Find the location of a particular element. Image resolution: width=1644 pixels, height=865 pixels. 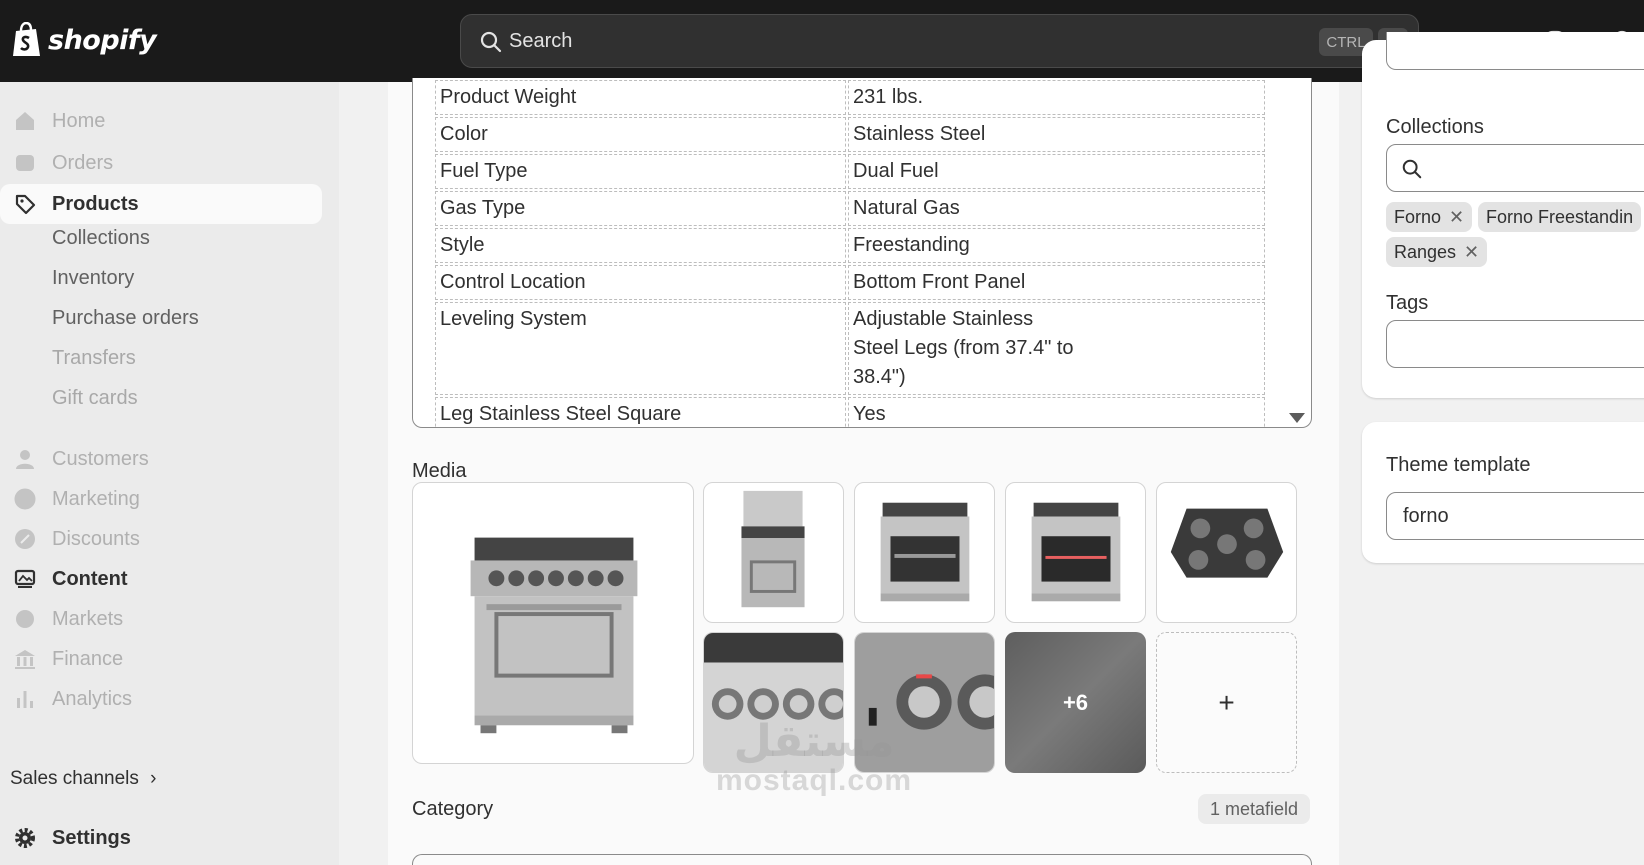

spec-value: Bottom Front Panel is located at coordinates (1056, 282).